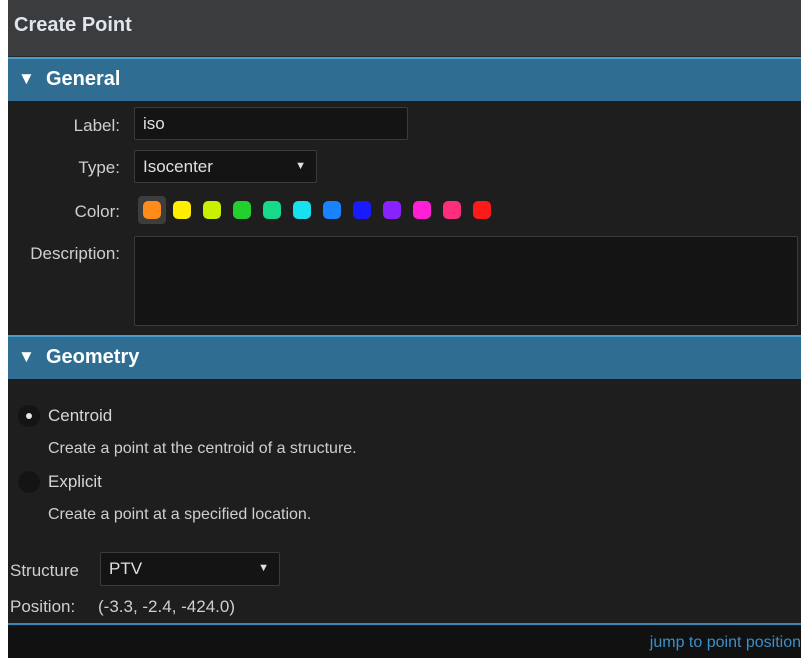 The width and height of the screenshot is (801, 658). Describe the element at coordinates (93, 357) in the screenshot. I see `geometry-section-title: Geometry` at that location.